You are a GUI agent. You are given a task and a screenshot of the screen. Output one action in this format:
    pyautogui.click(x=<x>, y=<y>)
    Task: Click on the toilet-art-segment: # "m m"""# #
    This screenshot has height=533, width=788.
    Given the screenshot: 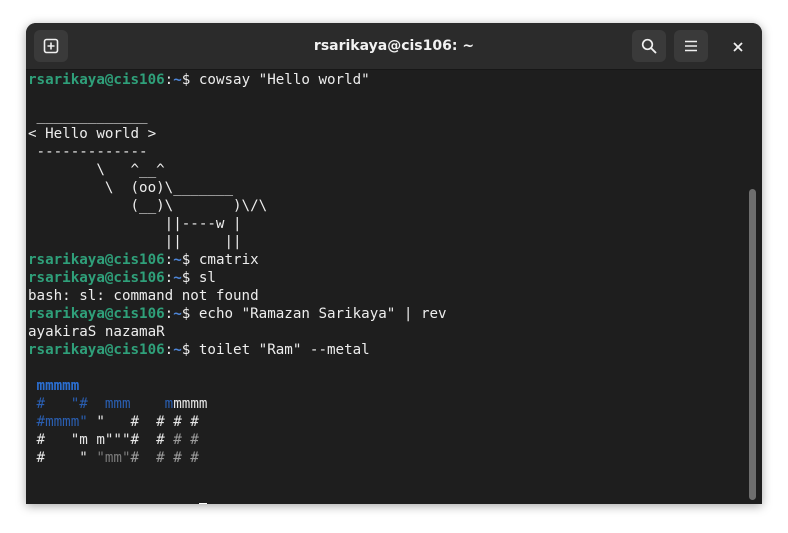 What is the action you would take?
    pyautogui.click(x=96, y=440)
    